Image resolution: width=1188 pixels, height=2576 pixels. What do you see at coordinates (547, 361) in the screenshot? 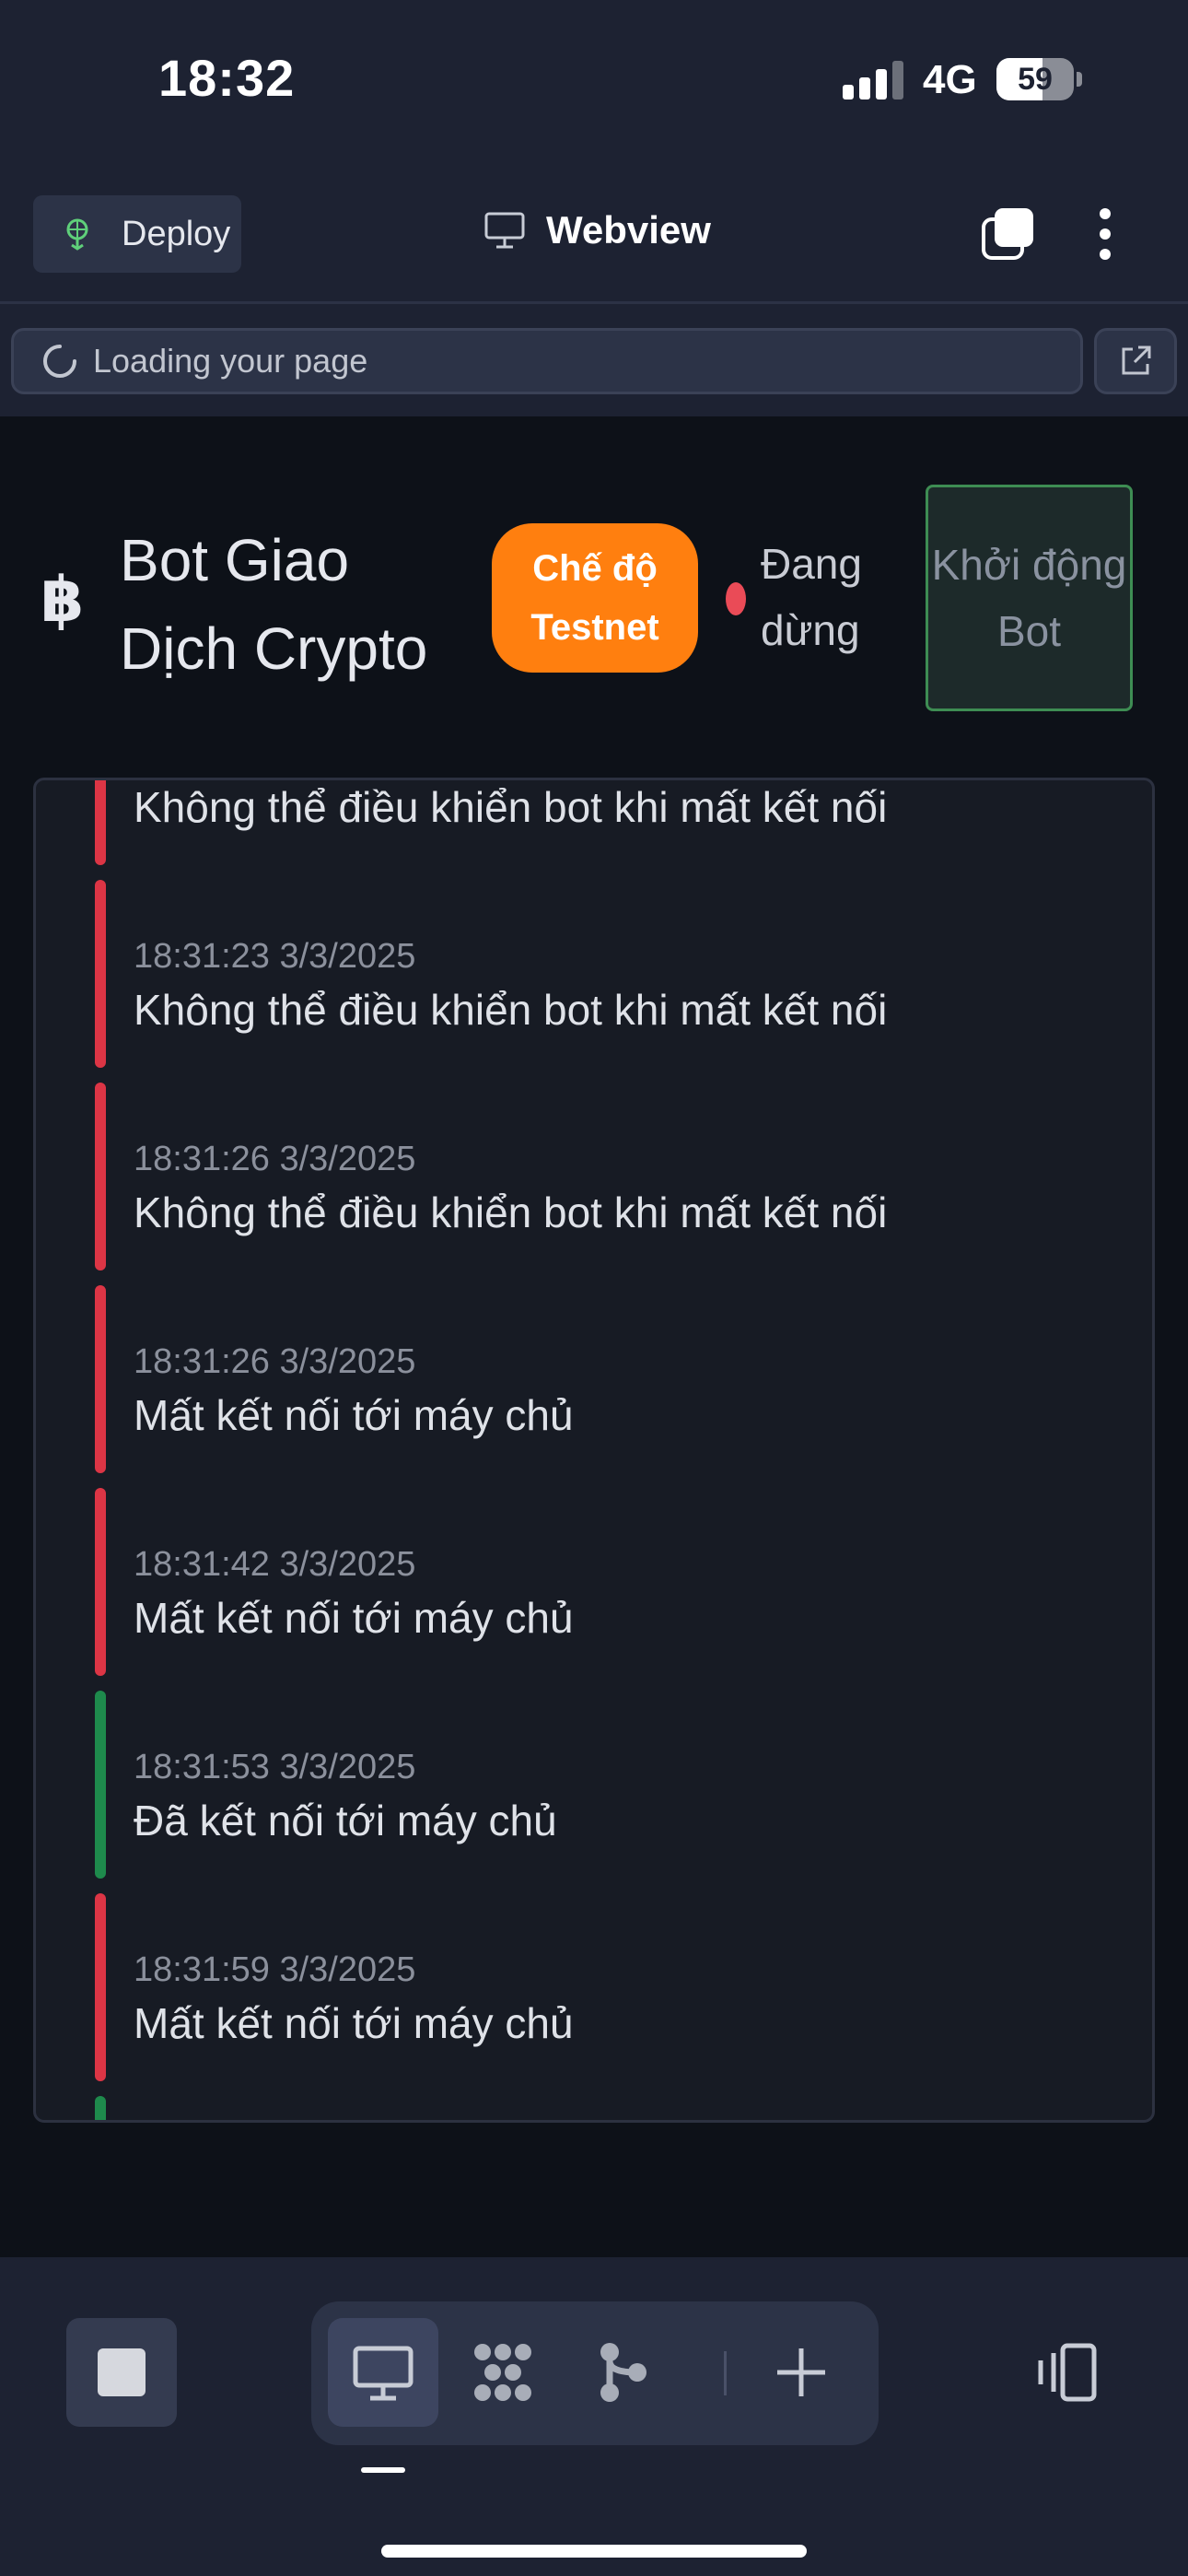
I see `url-bar: Loading your page` at bounding box center [547, 361].